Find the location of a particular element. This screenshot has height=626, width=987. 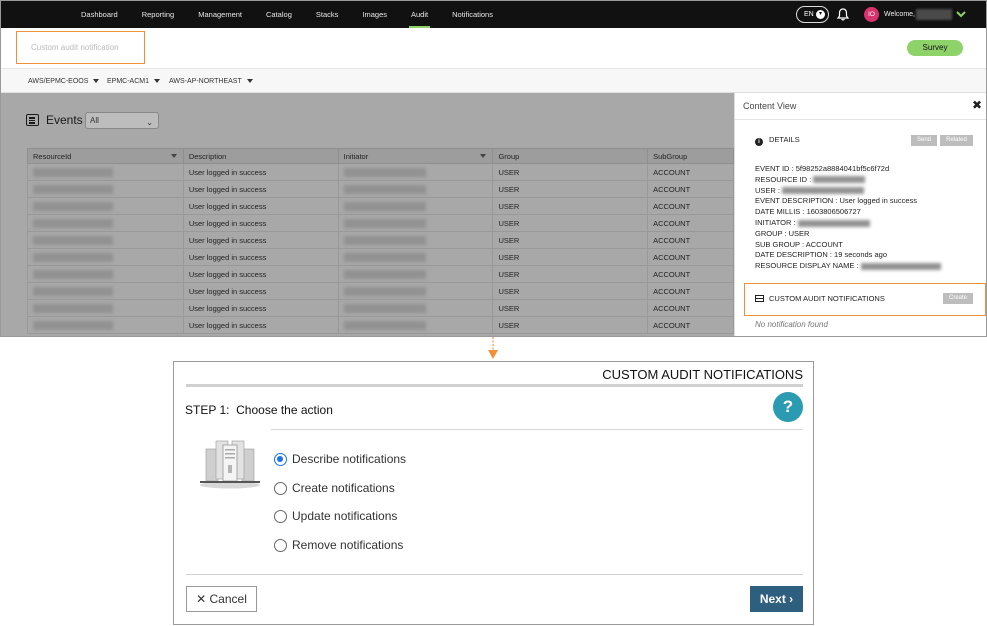

column-header-description: Description is located at coordinates (260, 156).